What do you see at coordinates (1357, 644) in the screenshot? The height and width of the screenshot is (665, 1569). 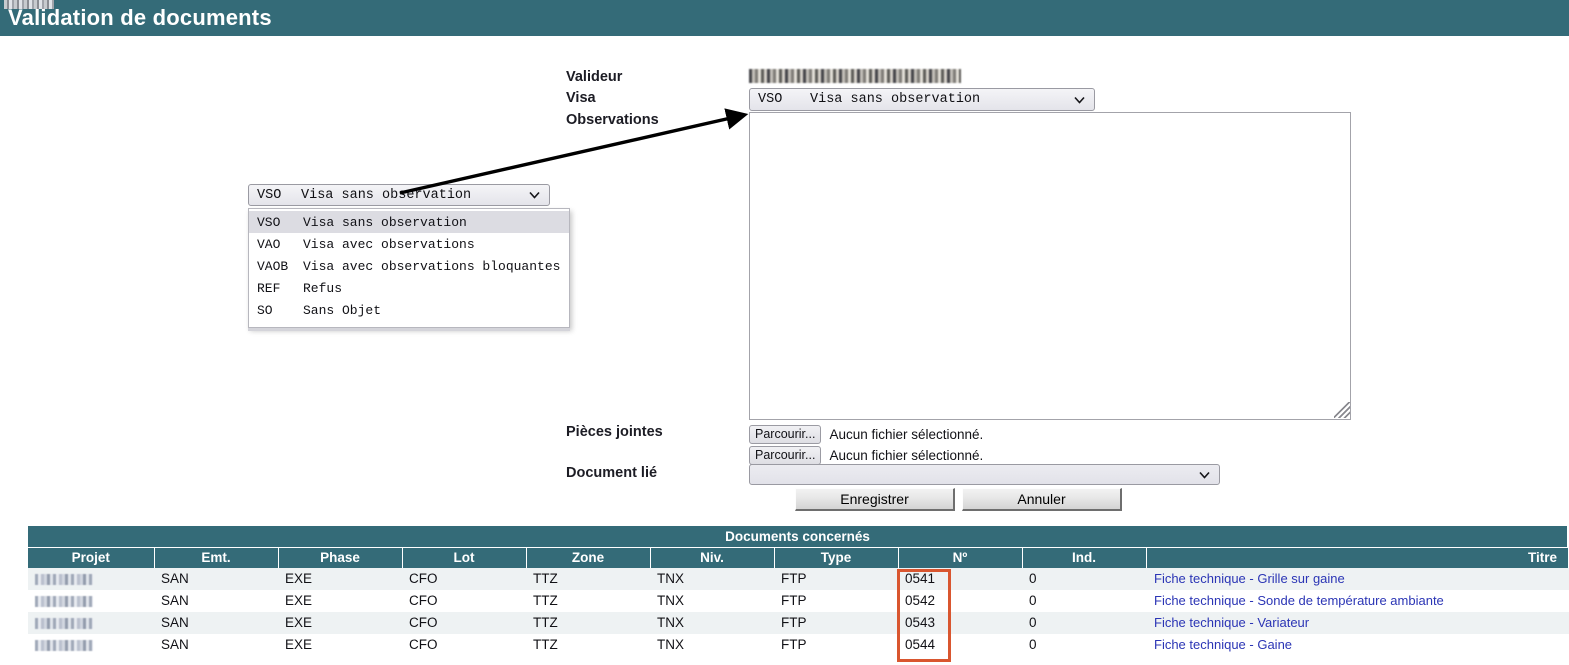 I see `cell-titre: Fiche technique - Gaine` at bounding box center [1357, 644].